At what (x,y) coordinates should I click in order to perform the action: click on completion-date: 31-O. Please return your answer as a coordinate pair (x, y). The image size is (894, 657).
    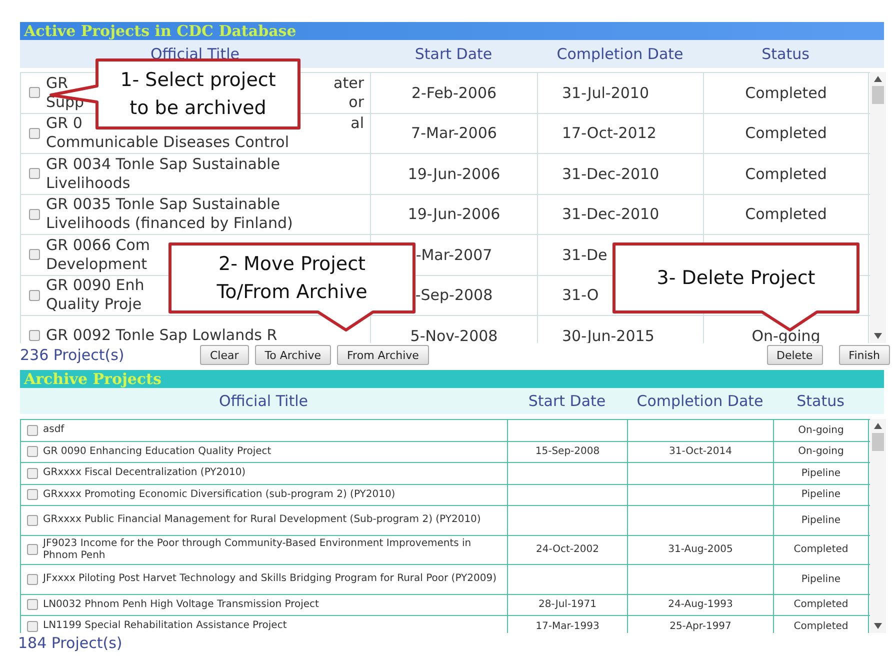
    Looking at the image, I should click on (580, 295).